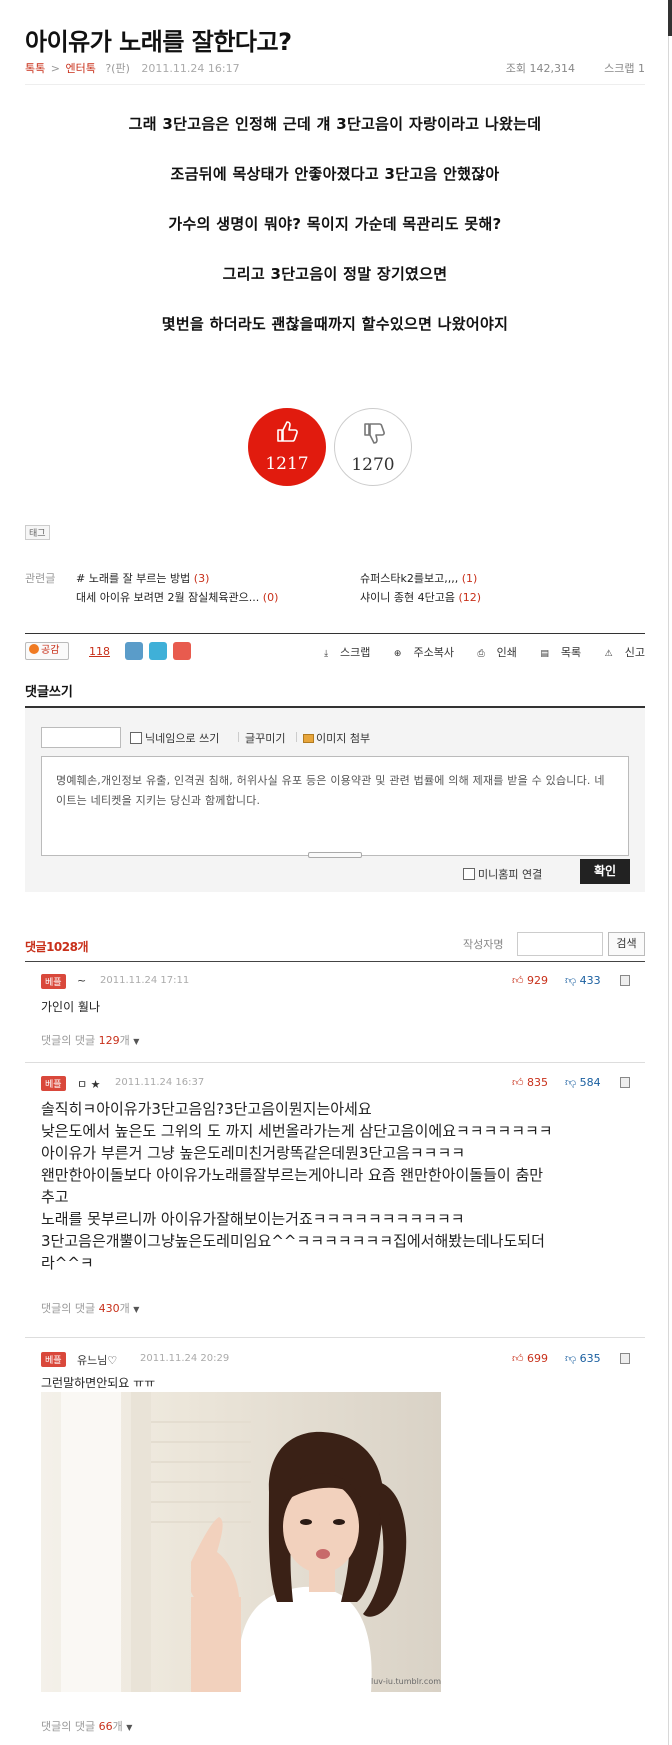  What do you see at coordinates (158, 42) in the screenshot?
I see `post-title: 아이유가 노래를 잘한다고?` at bounding box center [158, 42].